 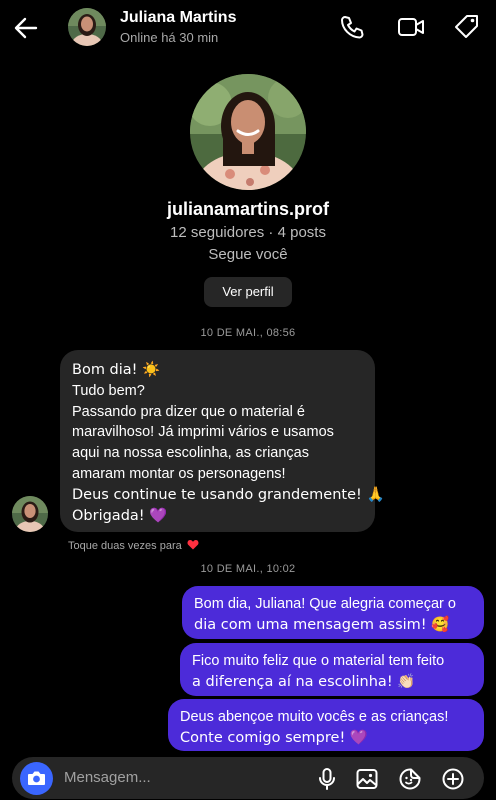 I want to click on follows-you-label: Segue você, so click(x=248, y=254).